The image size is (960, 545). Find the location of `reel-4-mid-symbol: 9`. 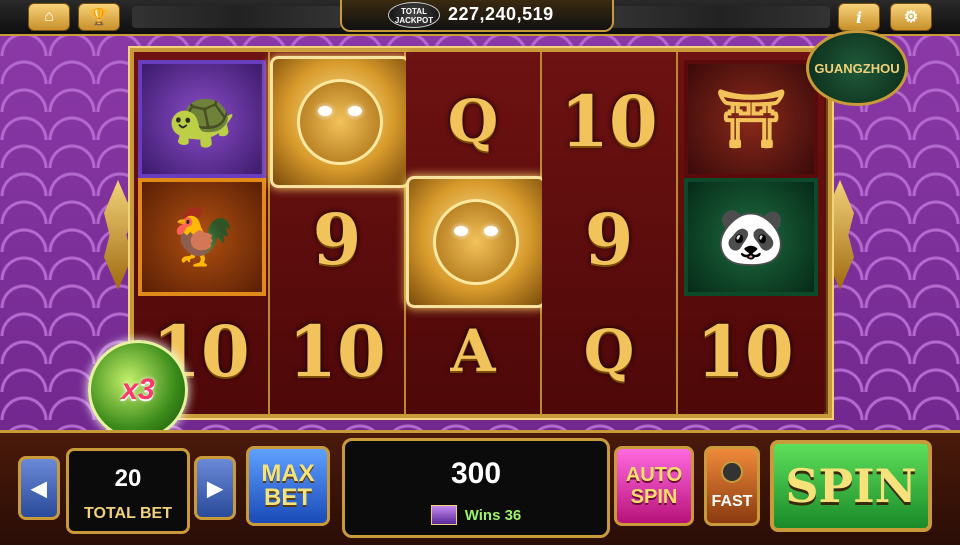

reel-4-mid-symbol: 9 is located at coordinates (609, 239).